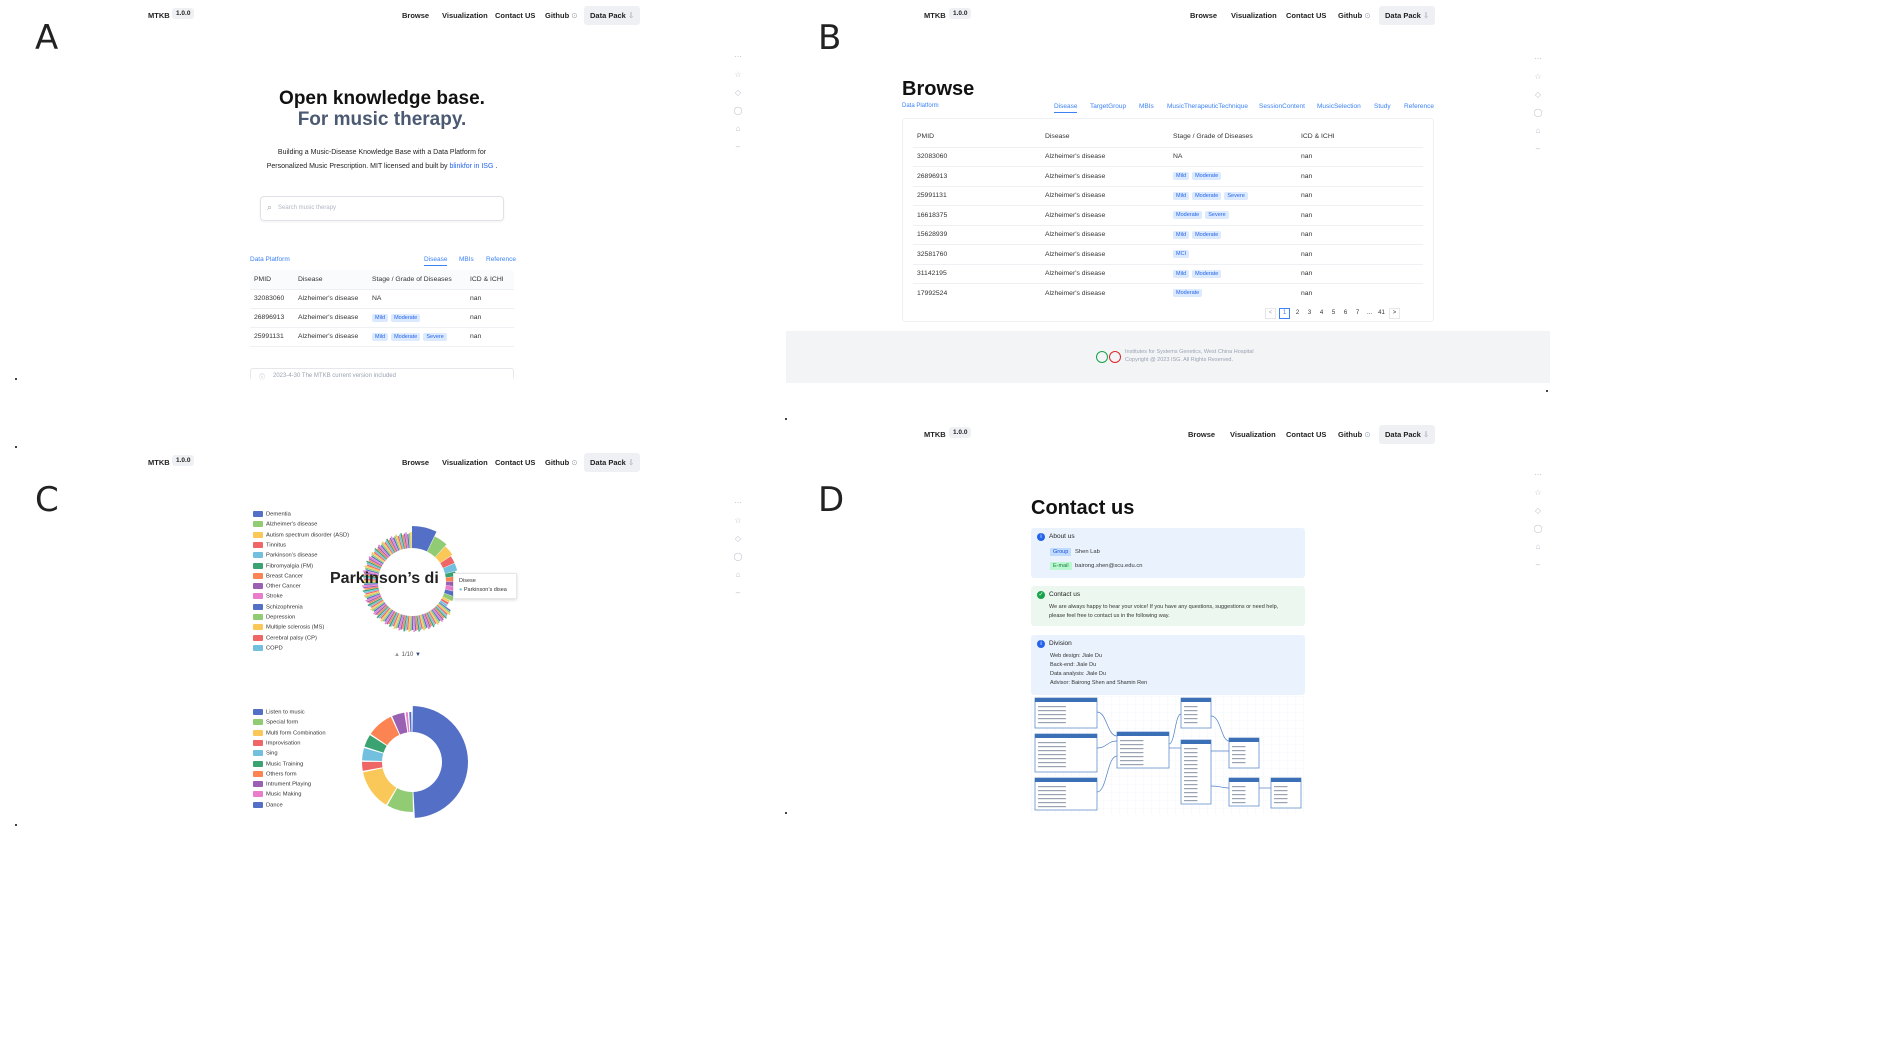 The width and height of the screenshot is (1890, 1046). What do you see at coordinates (265, 753) in the screenshot?
I see `legend-item: Sing` at bounding box center [265, 753].